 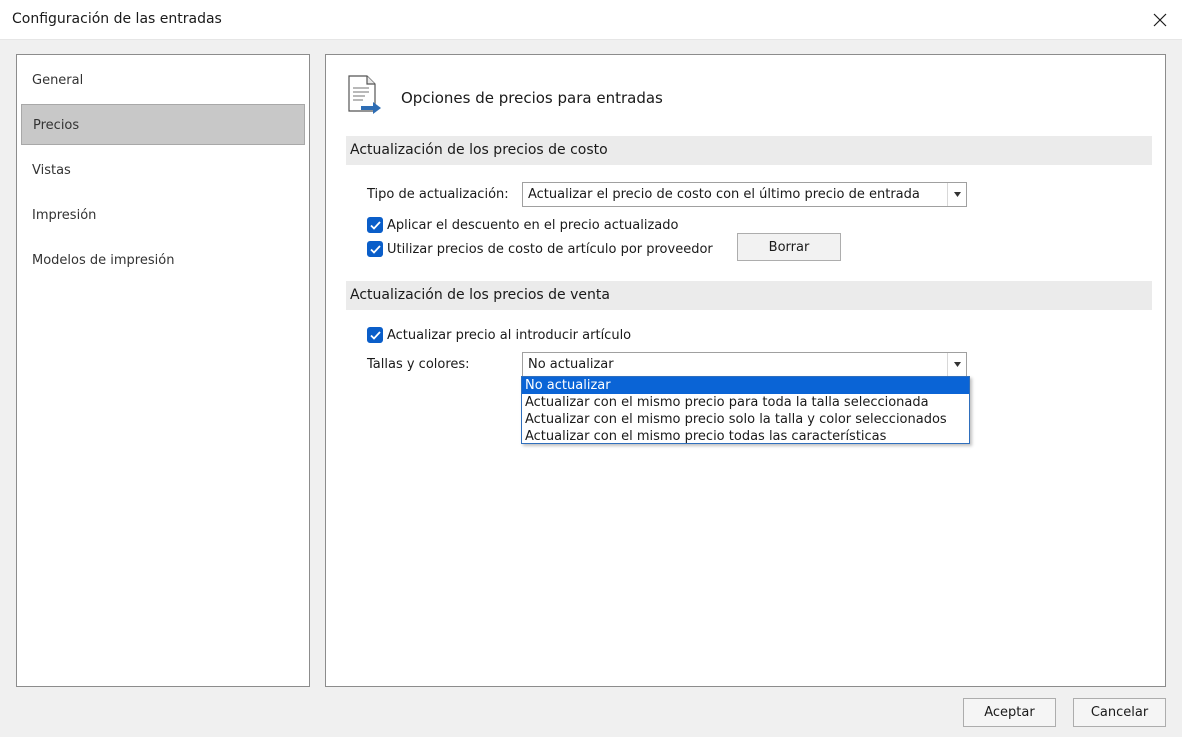 I want to click on document-arrow-icon, so click(x=364, y=94).